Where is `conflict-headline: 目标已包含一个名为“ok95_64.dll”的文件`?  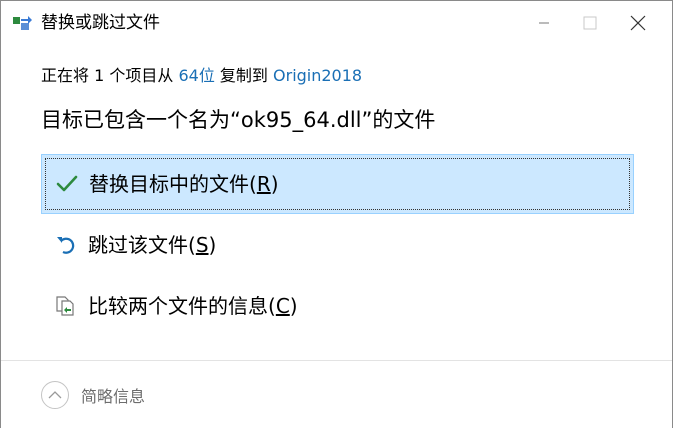 conflict-headline: 目标已包含一个名为“ok95_64.dll”的文件 is located at coordinates (238, 120).